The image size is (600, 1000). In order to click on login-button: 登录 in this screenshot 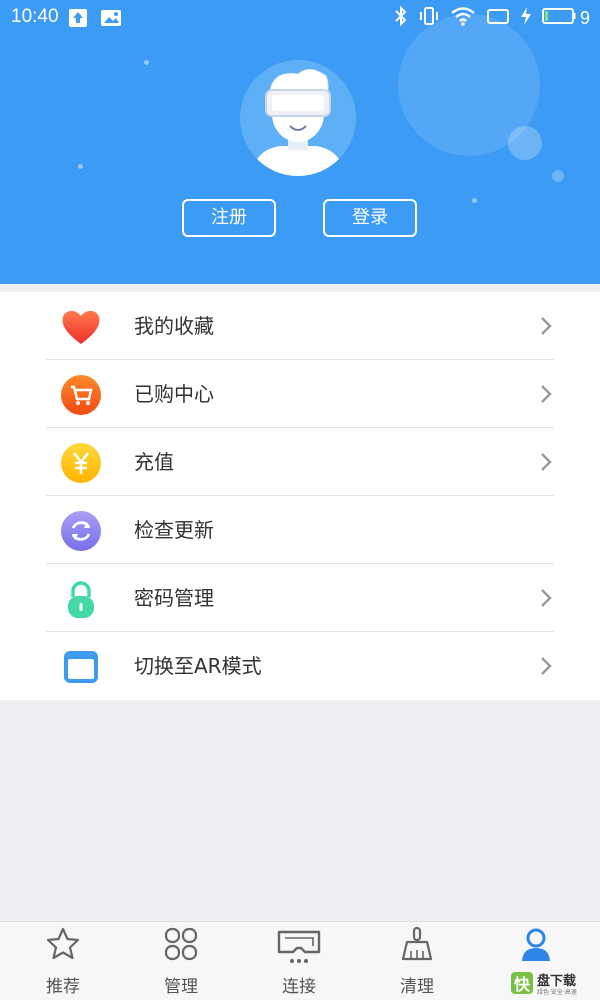, I will do `click(370, 218)`.